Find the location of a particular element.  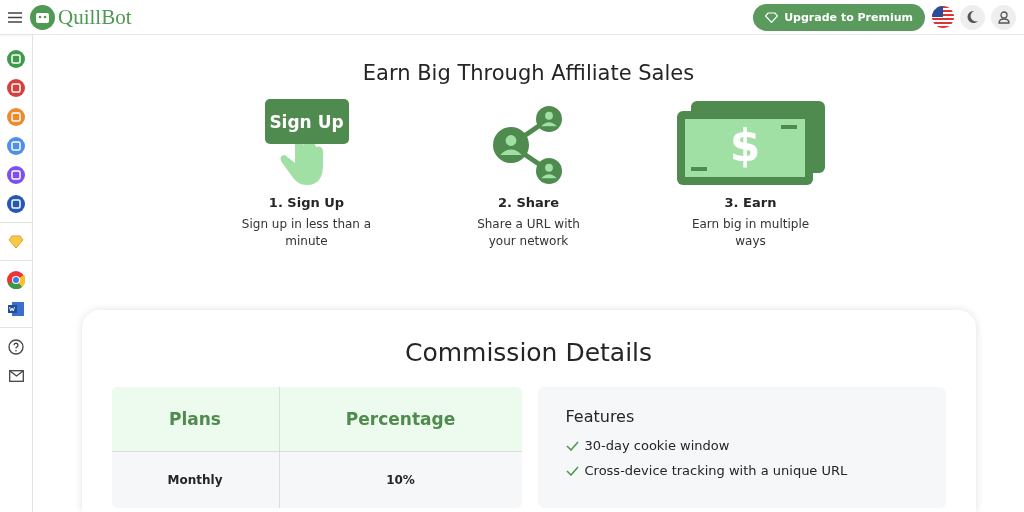

flag-icon is located at coordinates (943, 17).